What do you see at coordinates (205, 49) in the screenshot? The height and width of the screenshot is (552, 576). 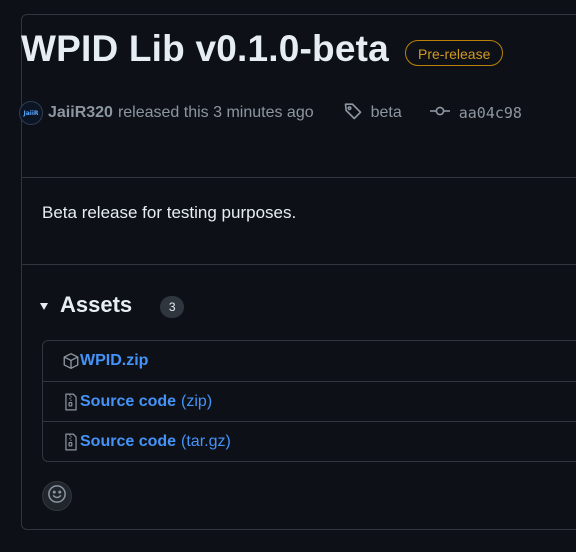 I see `release-title: WPID Lib v0.1.0-beta` at bounding box center [205, 49].